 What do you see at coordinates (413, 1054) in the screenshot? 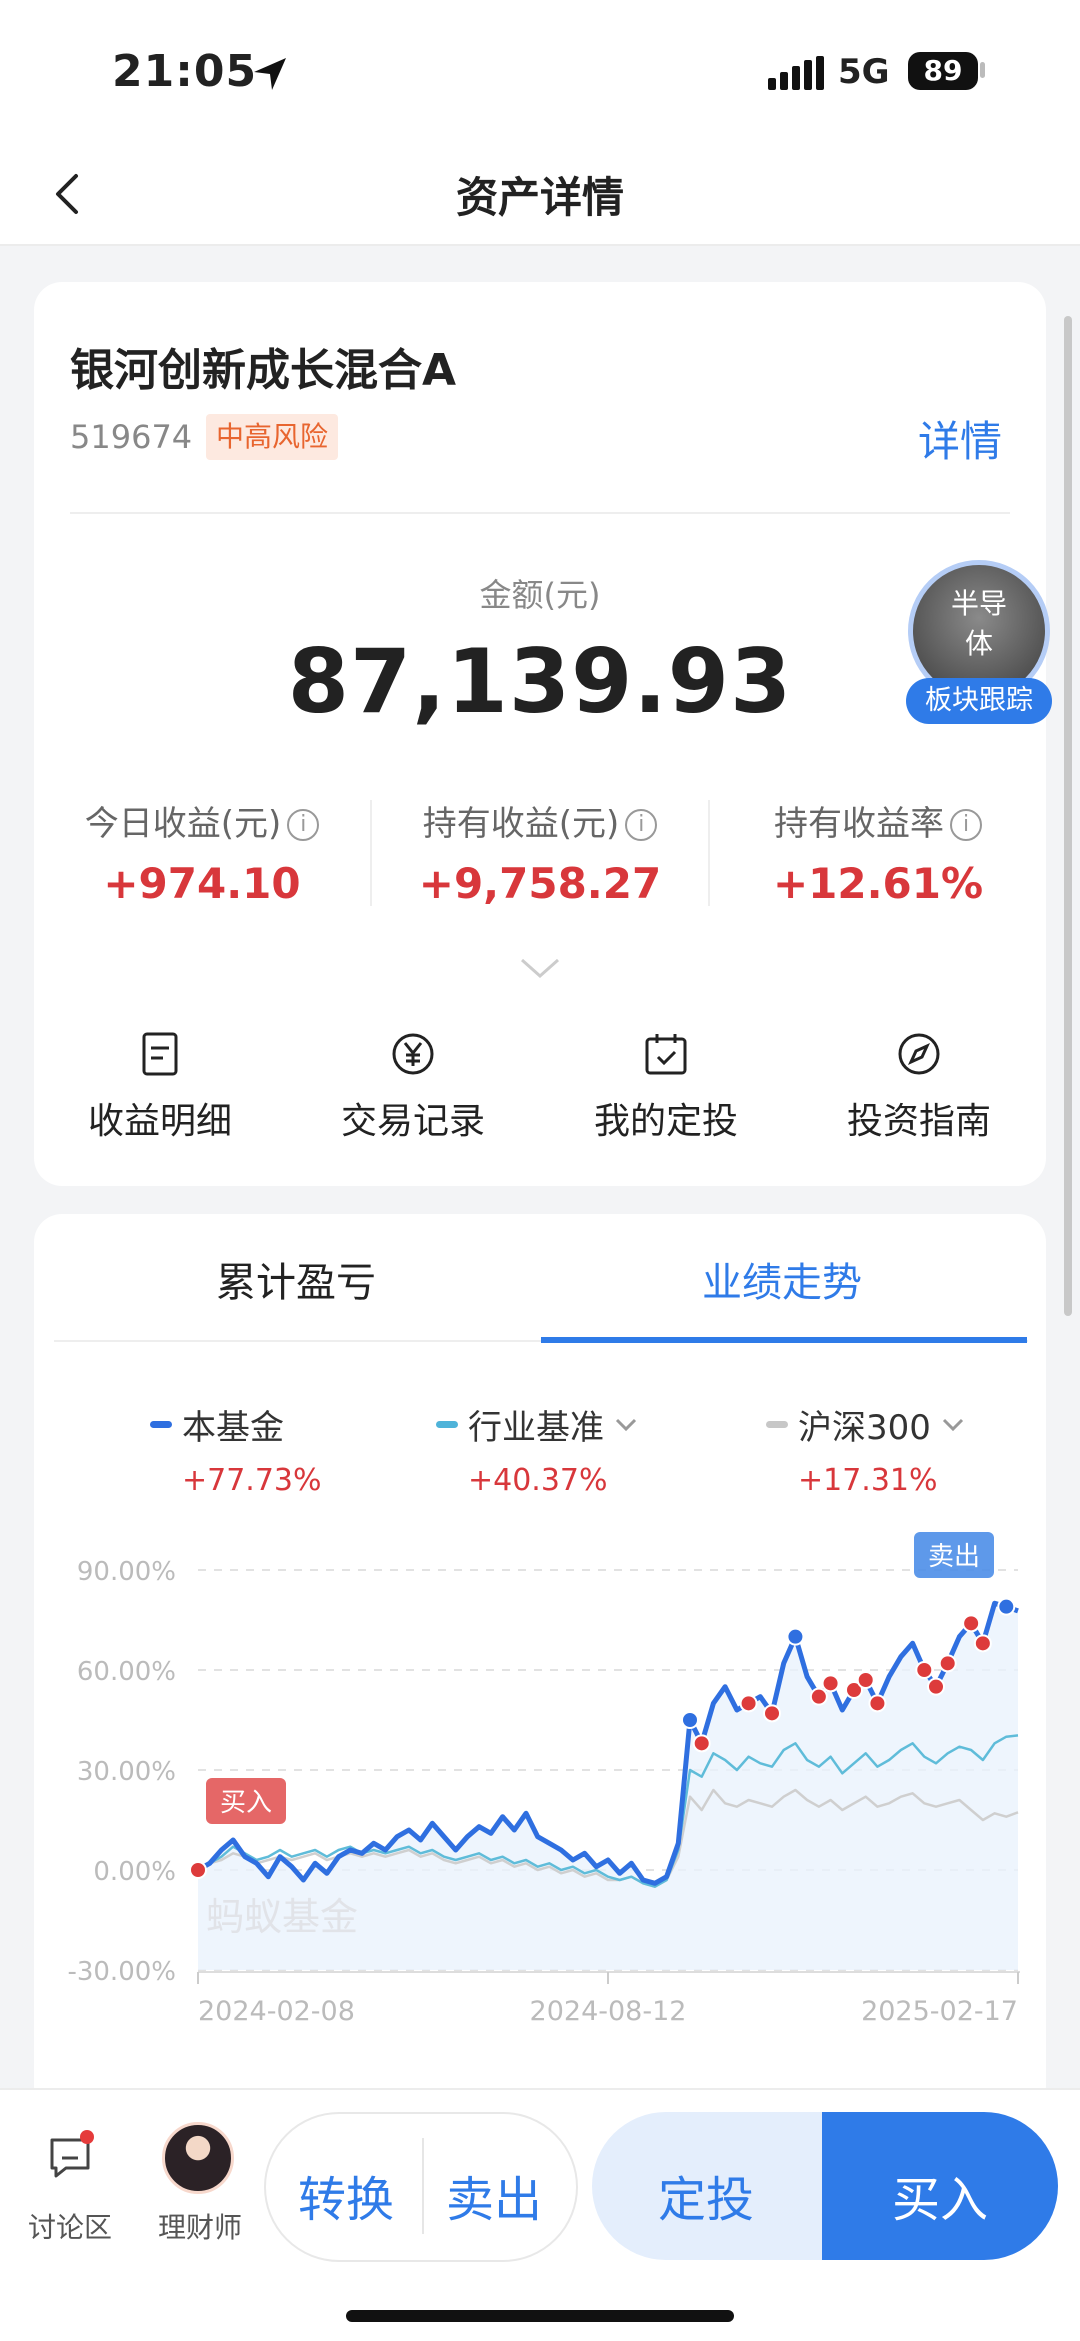
I see `yen-icon` at bounding box center [413, 1054].